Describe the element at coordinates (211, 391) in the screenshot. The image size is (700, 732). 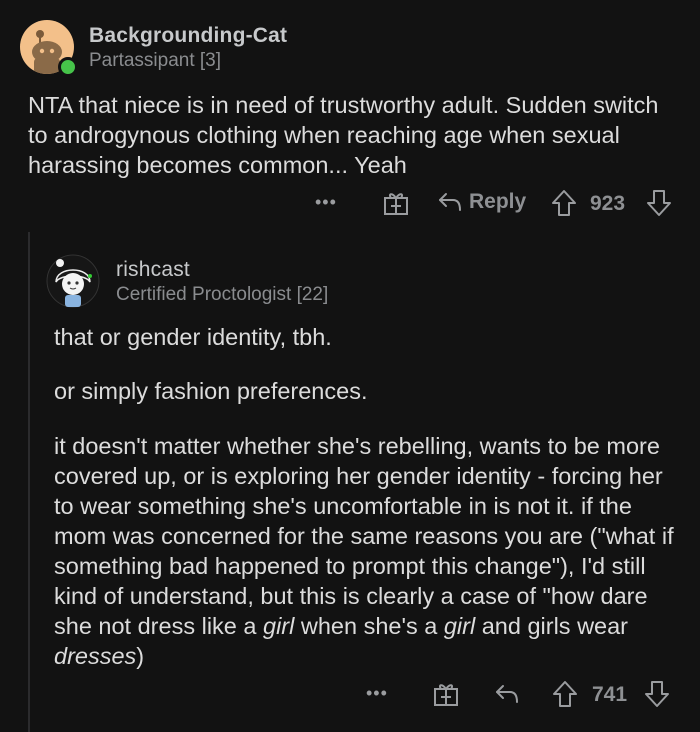
I see `reply-paragraph-2: or simply fashion preferences.` at that location.